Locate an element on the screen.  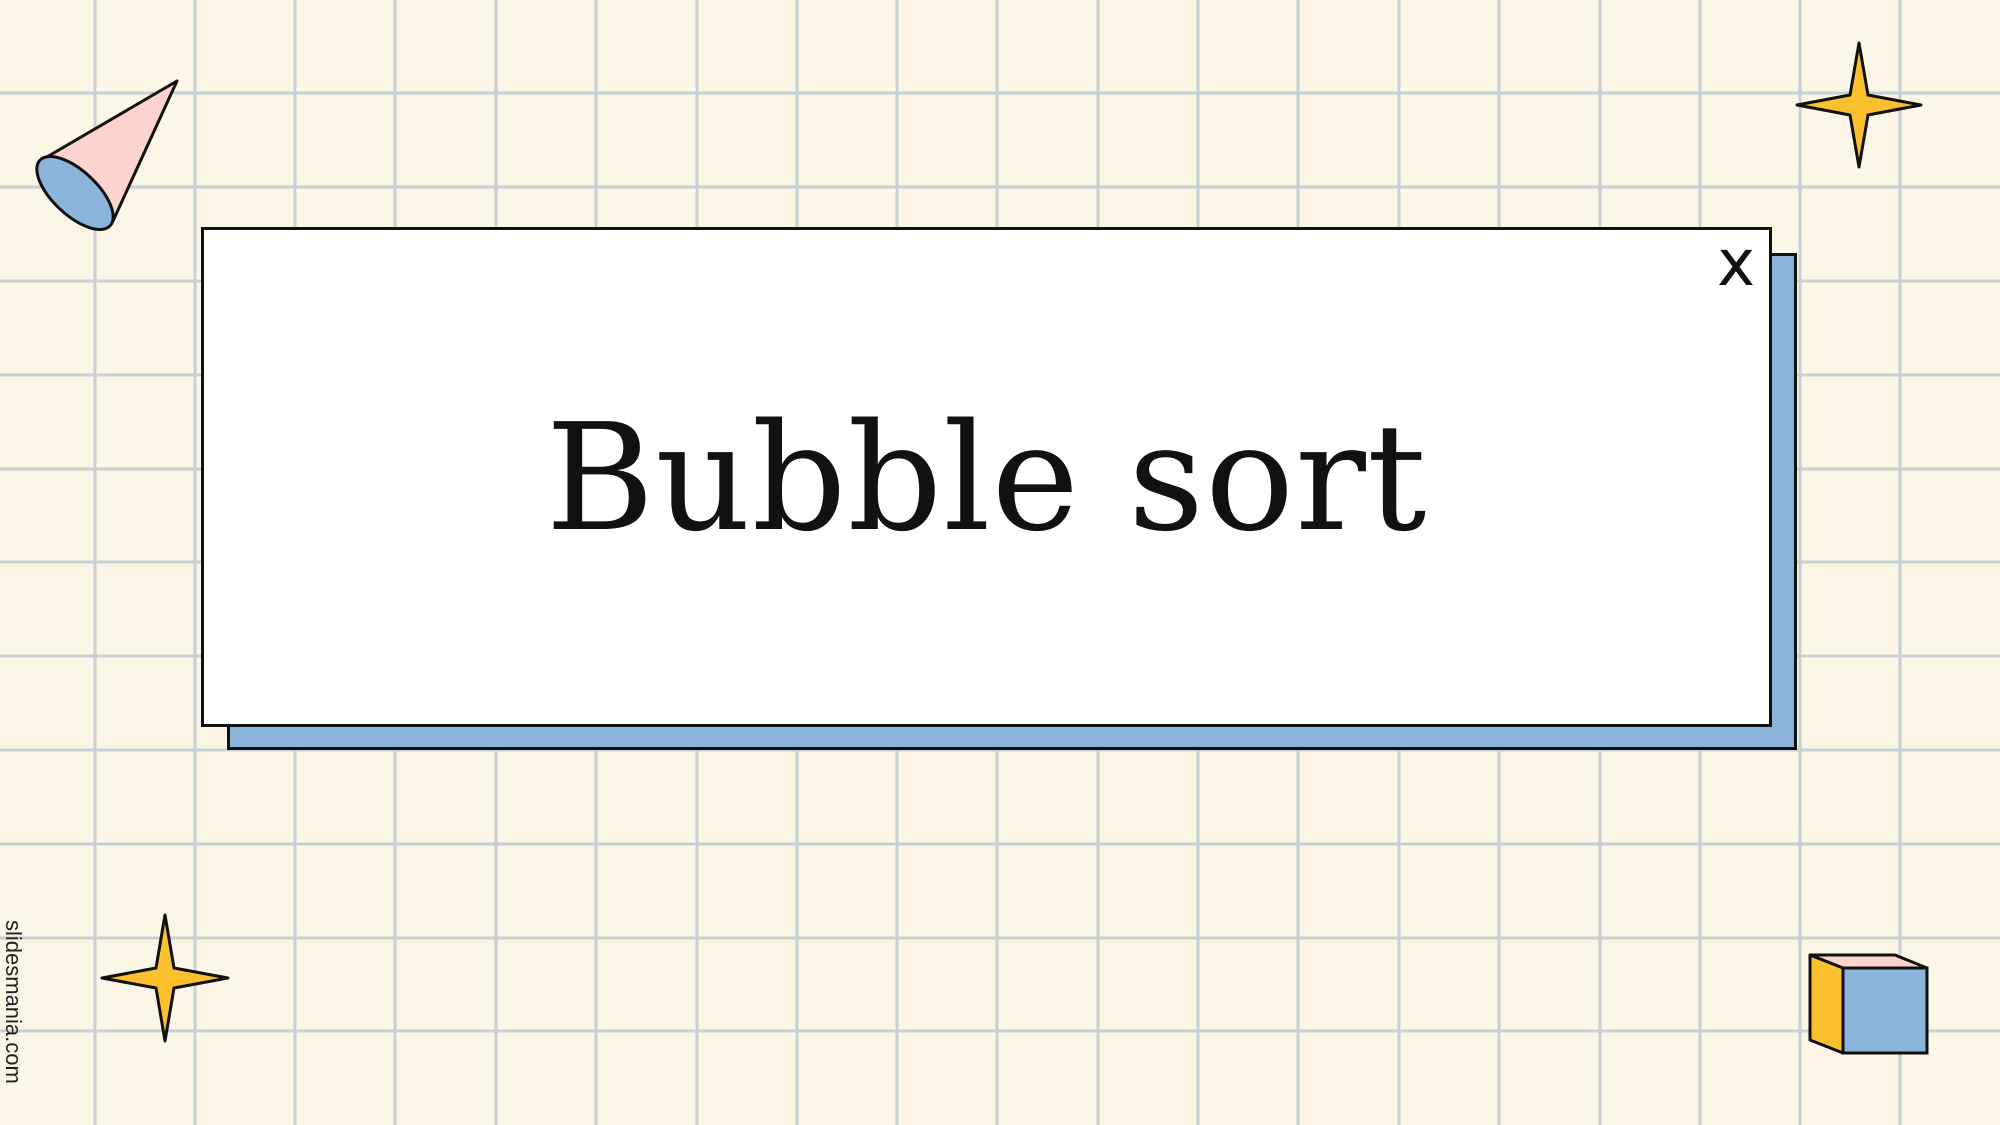
cube-icon is located at coordinates (1868, 1004).